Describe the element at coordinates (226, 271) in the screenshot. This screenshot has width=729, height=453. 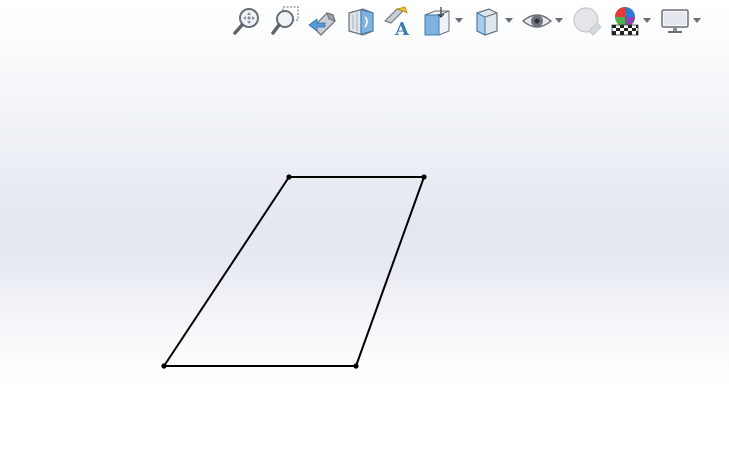
I see `sketch-line-left` at that location.